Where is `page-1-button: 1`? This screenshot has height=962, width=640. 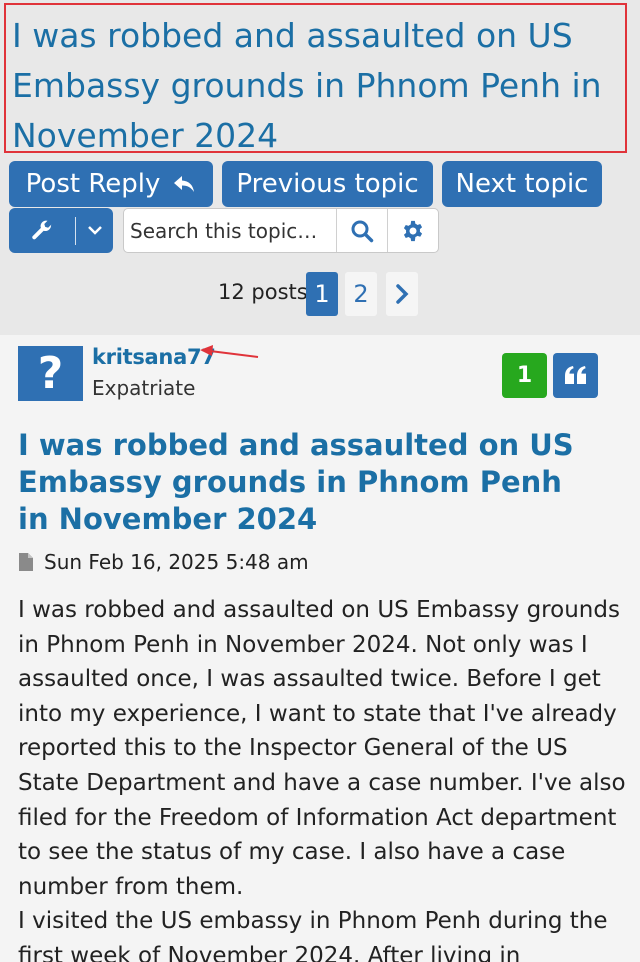 page-1-button: 1 is located at coordinates (322, 294).